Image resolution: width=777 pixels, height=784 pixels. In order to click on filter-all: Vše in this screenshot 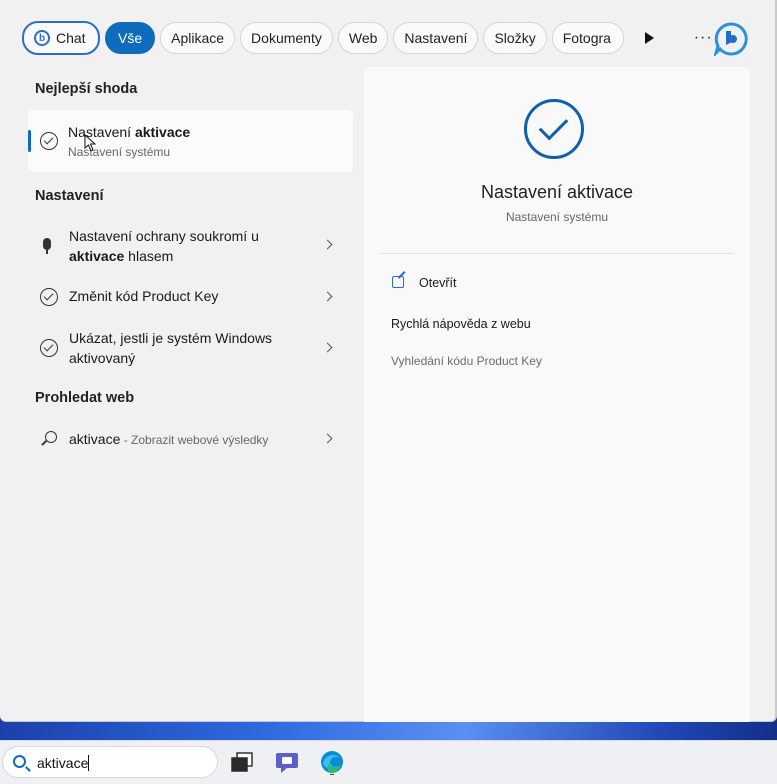, I will do `click(130, 38)`.